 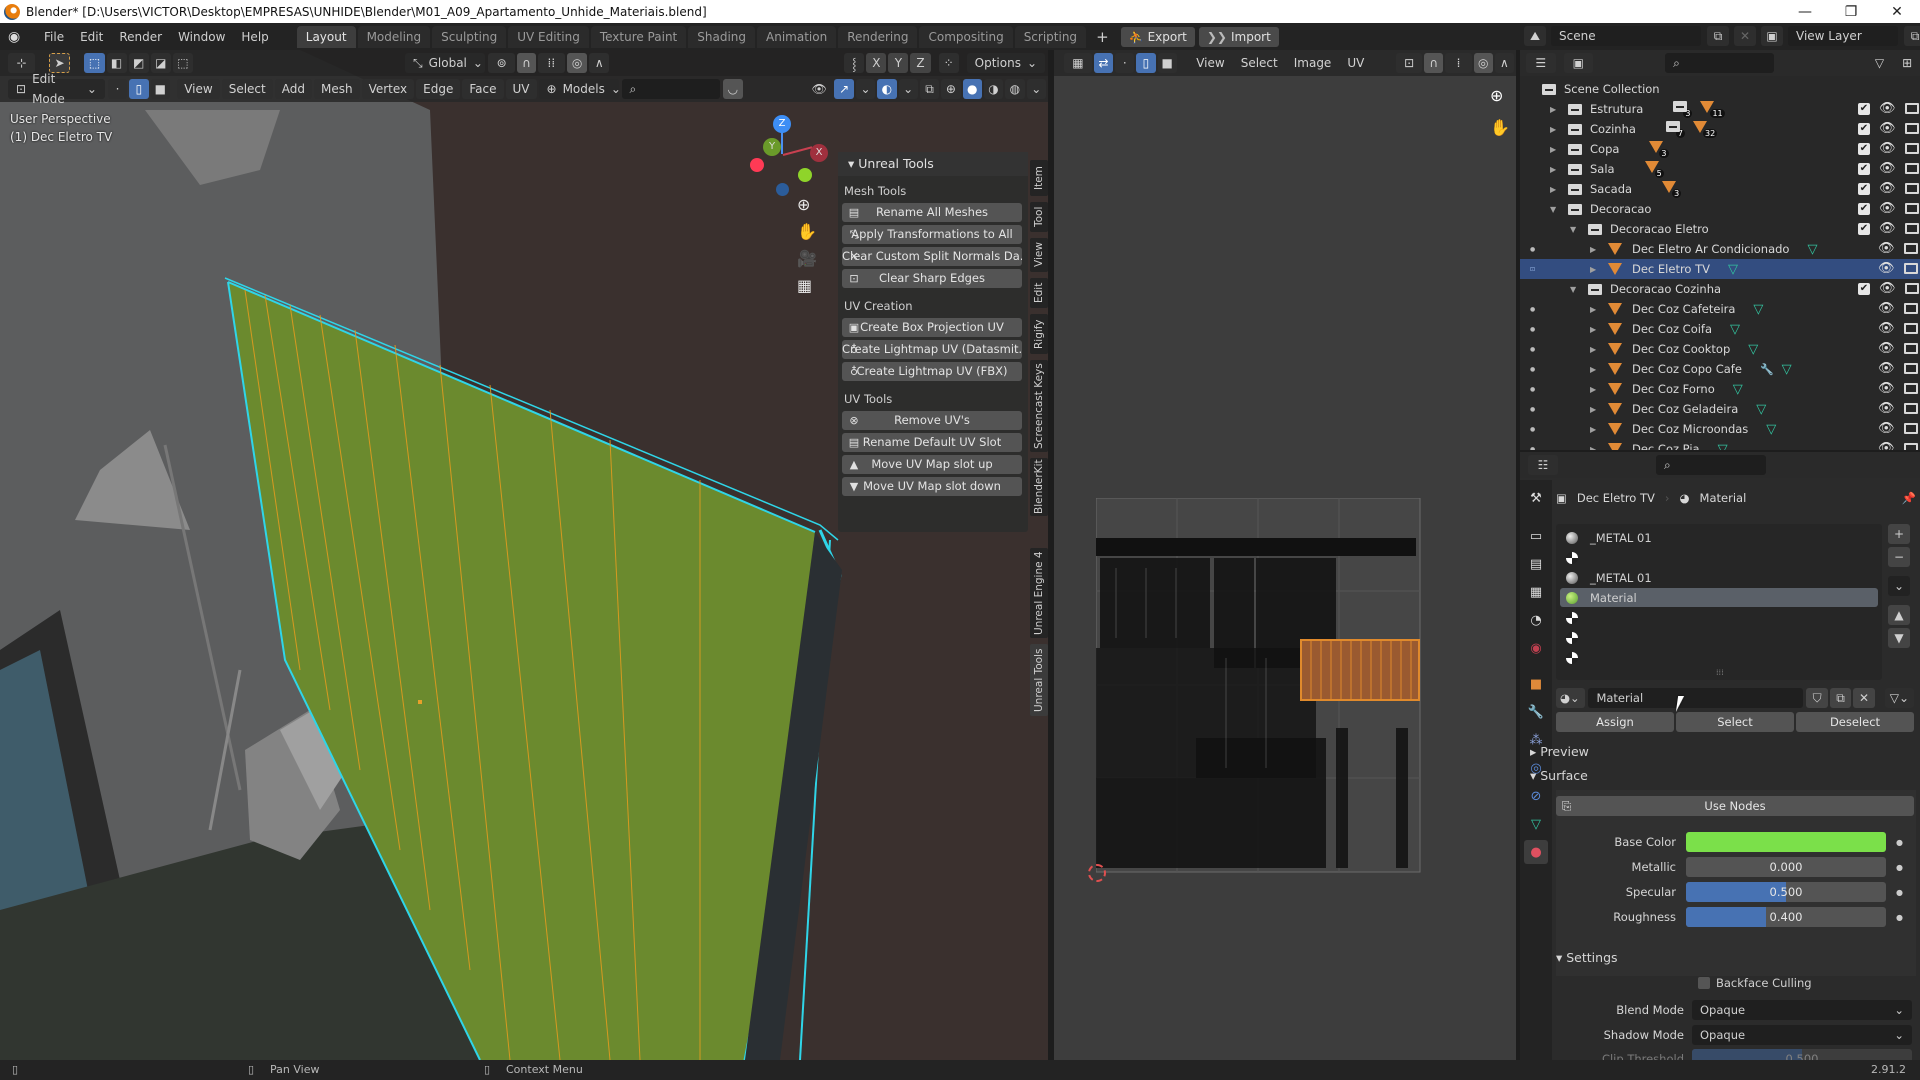 What do you see at coordinates (483, 89) in the screenshot?
I see `viewport-menu-face: Face` at bounding box center [483, 89].